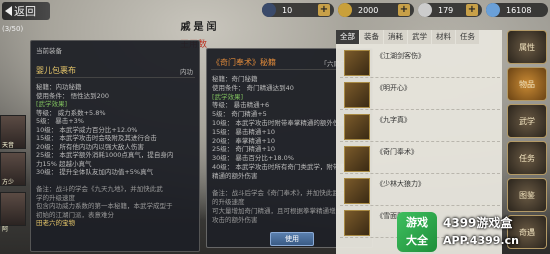 The width and height of the screenshot is (550, 254). I want to click on resource-value: 10, so click(287, 10).